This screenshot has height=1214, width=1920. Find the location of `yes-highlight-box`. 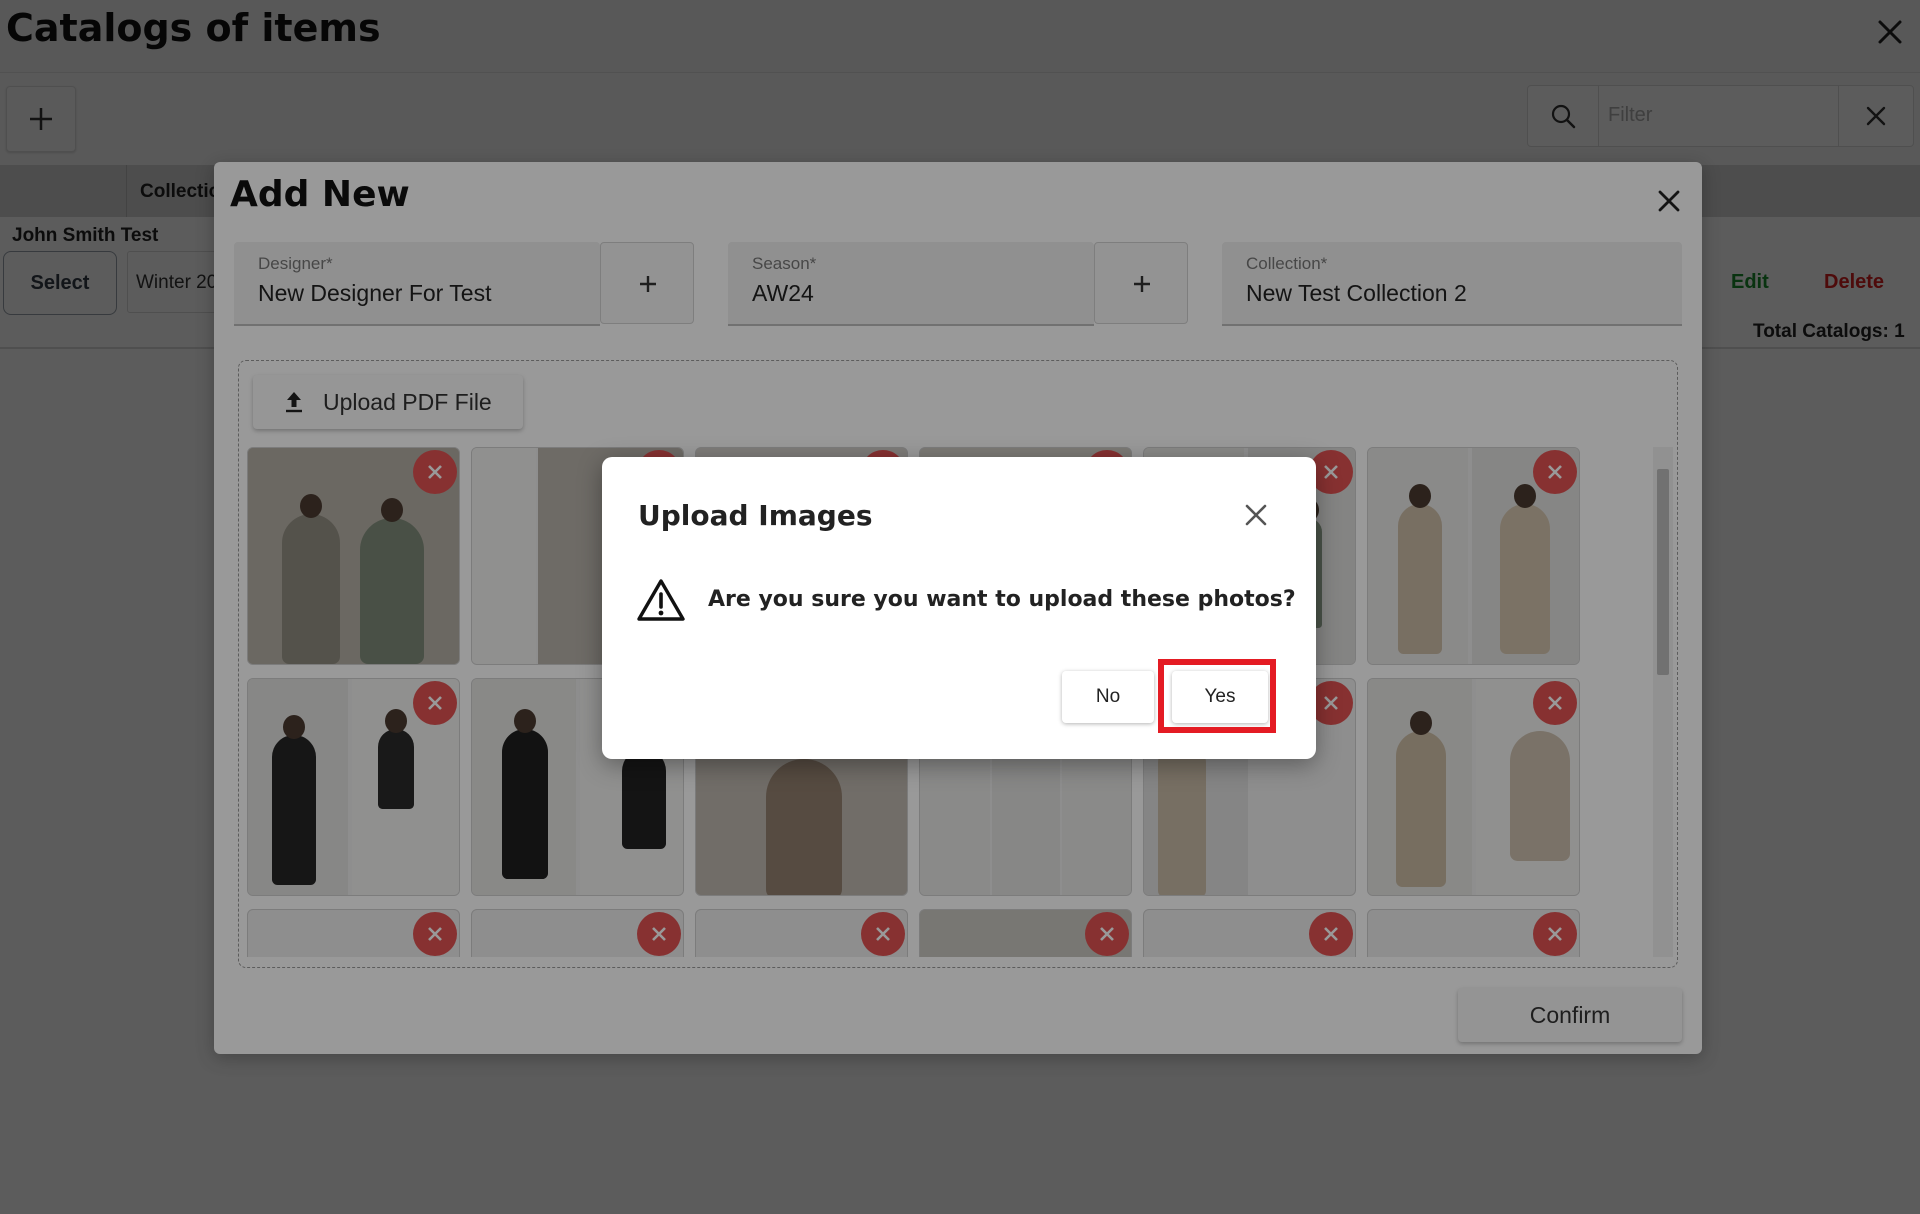

yes-highlight-box is located at coordinates (1217, 696).